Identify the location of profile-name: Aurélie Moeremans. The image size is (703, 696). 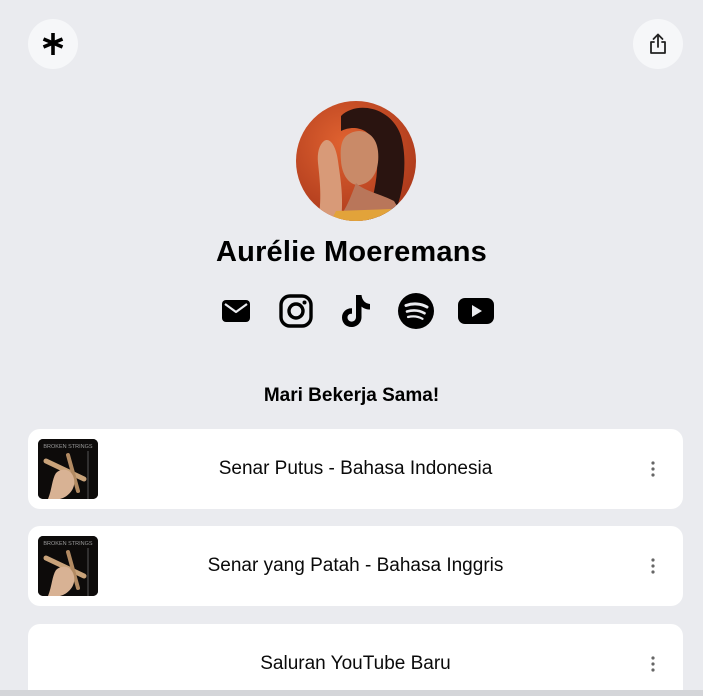
(351, 252).